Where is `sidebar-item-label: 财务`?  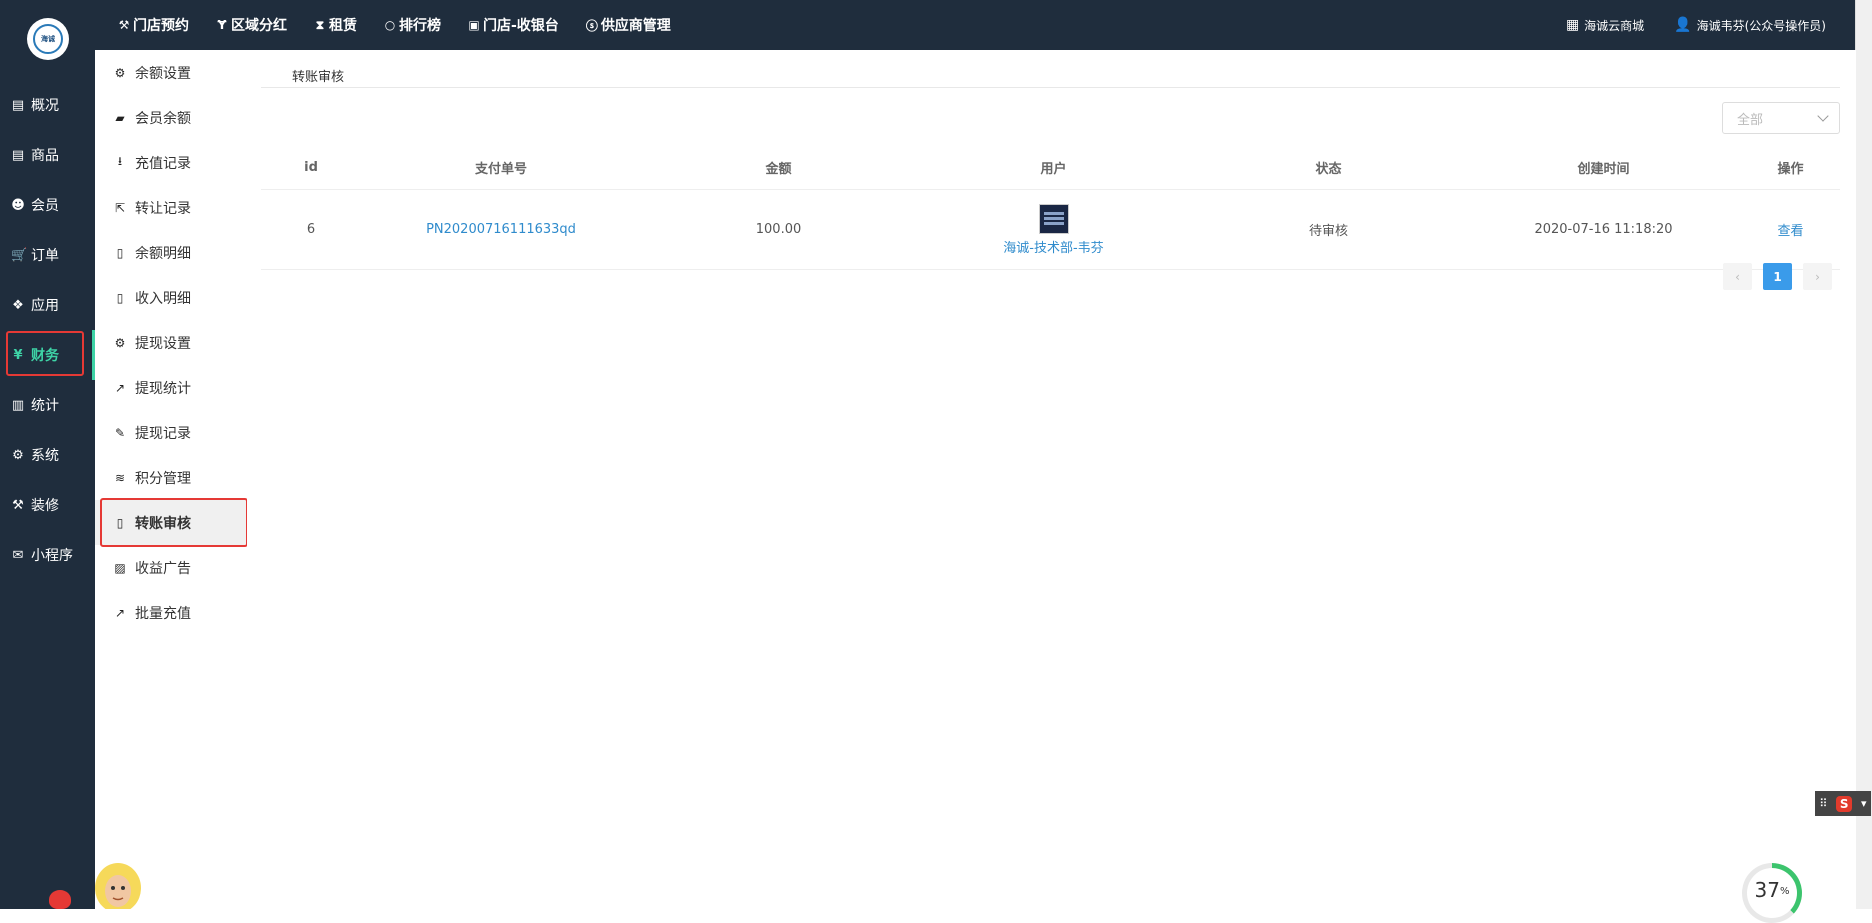 sidebar-item-label: 财务 is located at coordinates (45, 356).